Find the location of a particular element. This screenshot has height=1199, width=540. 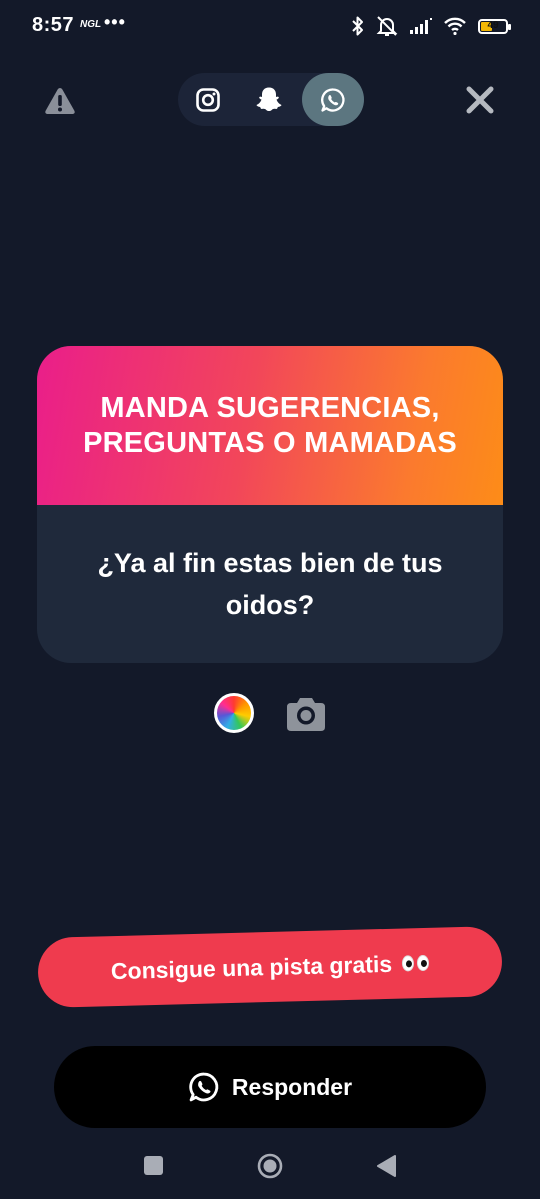

card-body: ¿Ya al fin estas bien de tus oidos? is located at coordinates (270, 584).